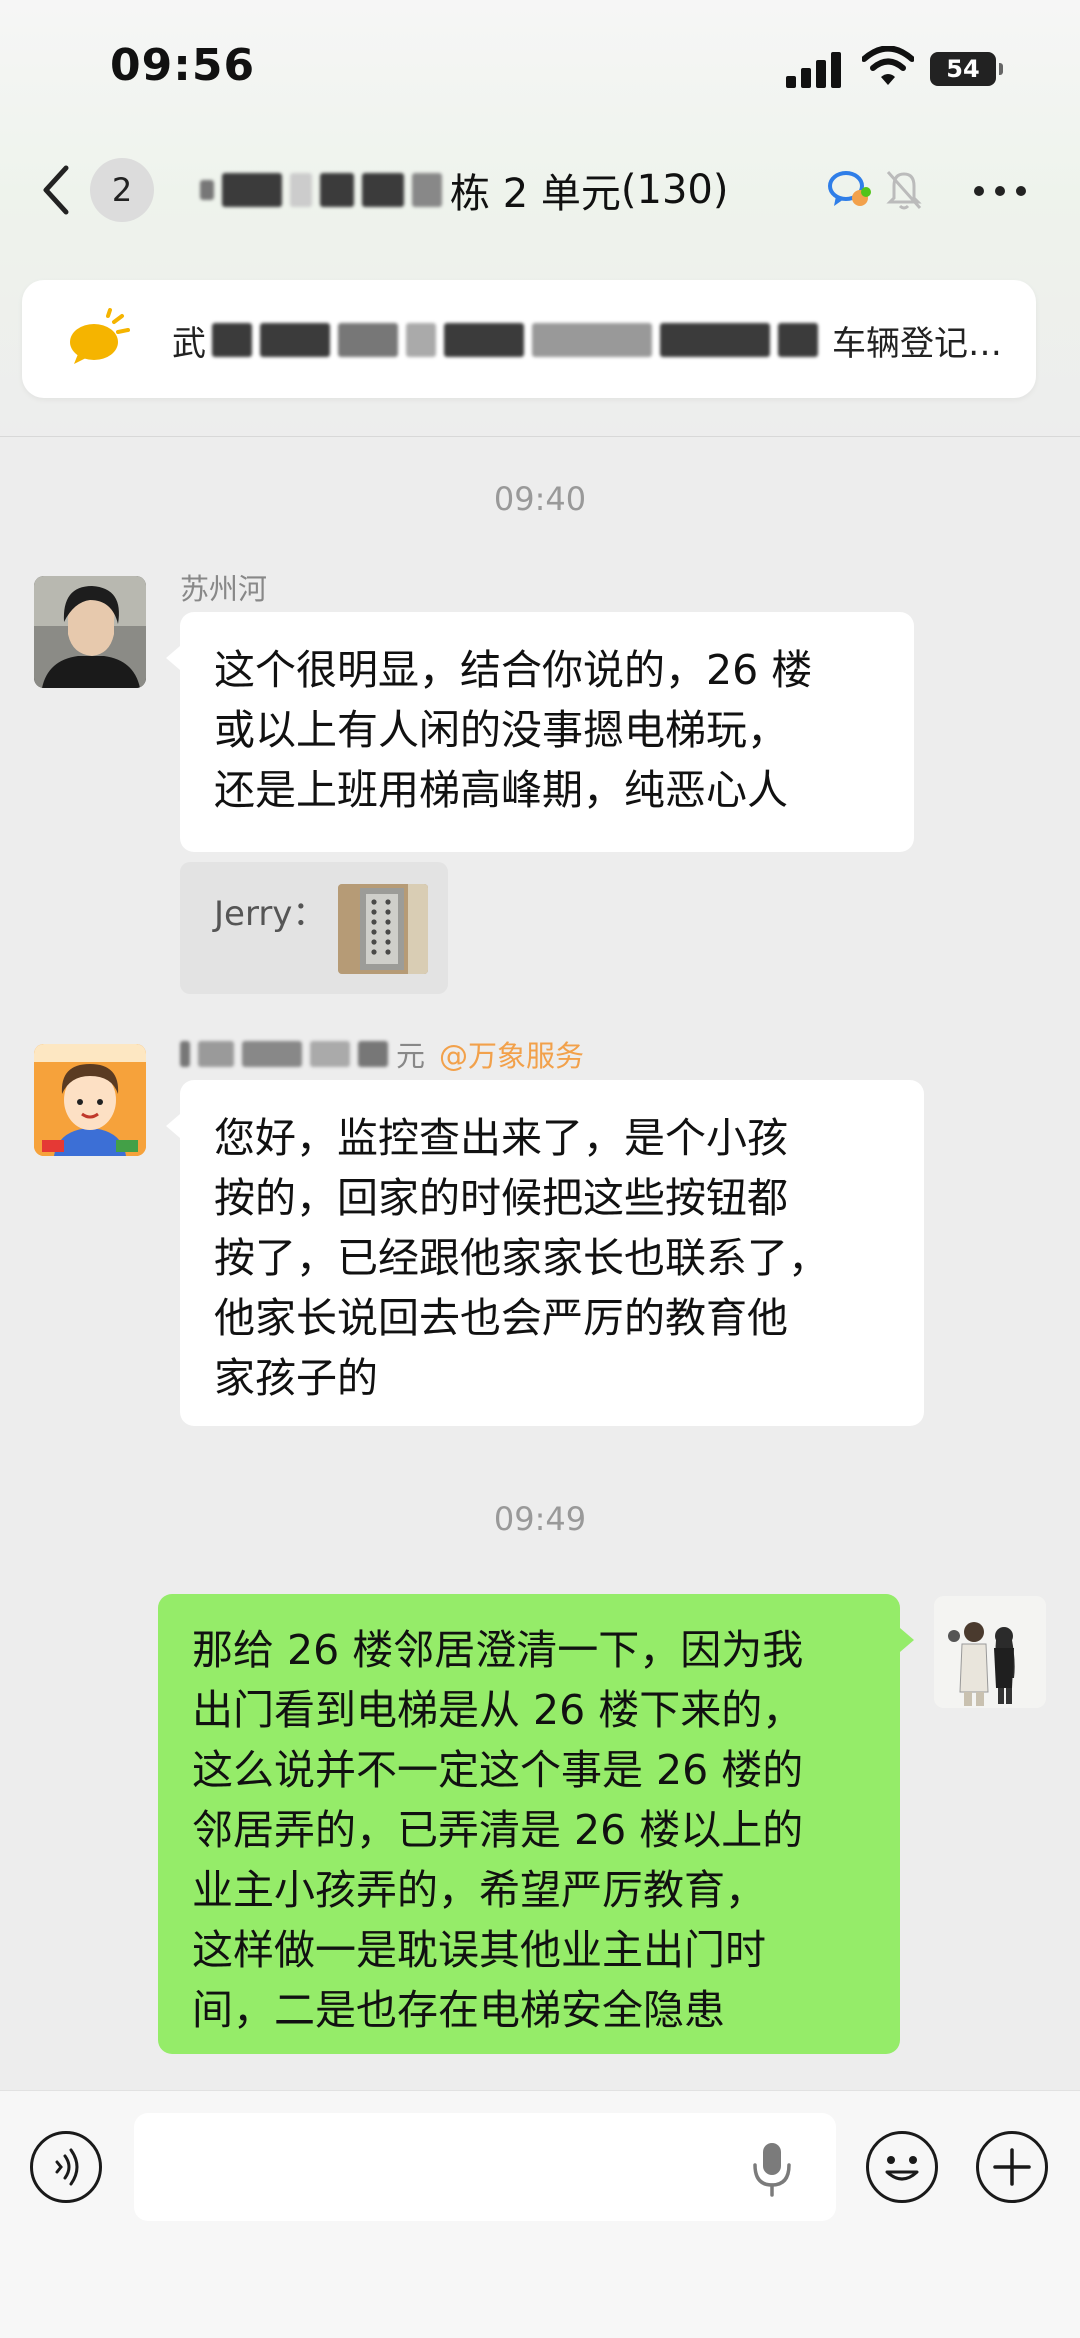 The image size is (1080, 2338). Describe the element at coordinates (501, 1138) in the screenshot. I see `message-line: 您好，监控查出来了，是个小孩` at that location.